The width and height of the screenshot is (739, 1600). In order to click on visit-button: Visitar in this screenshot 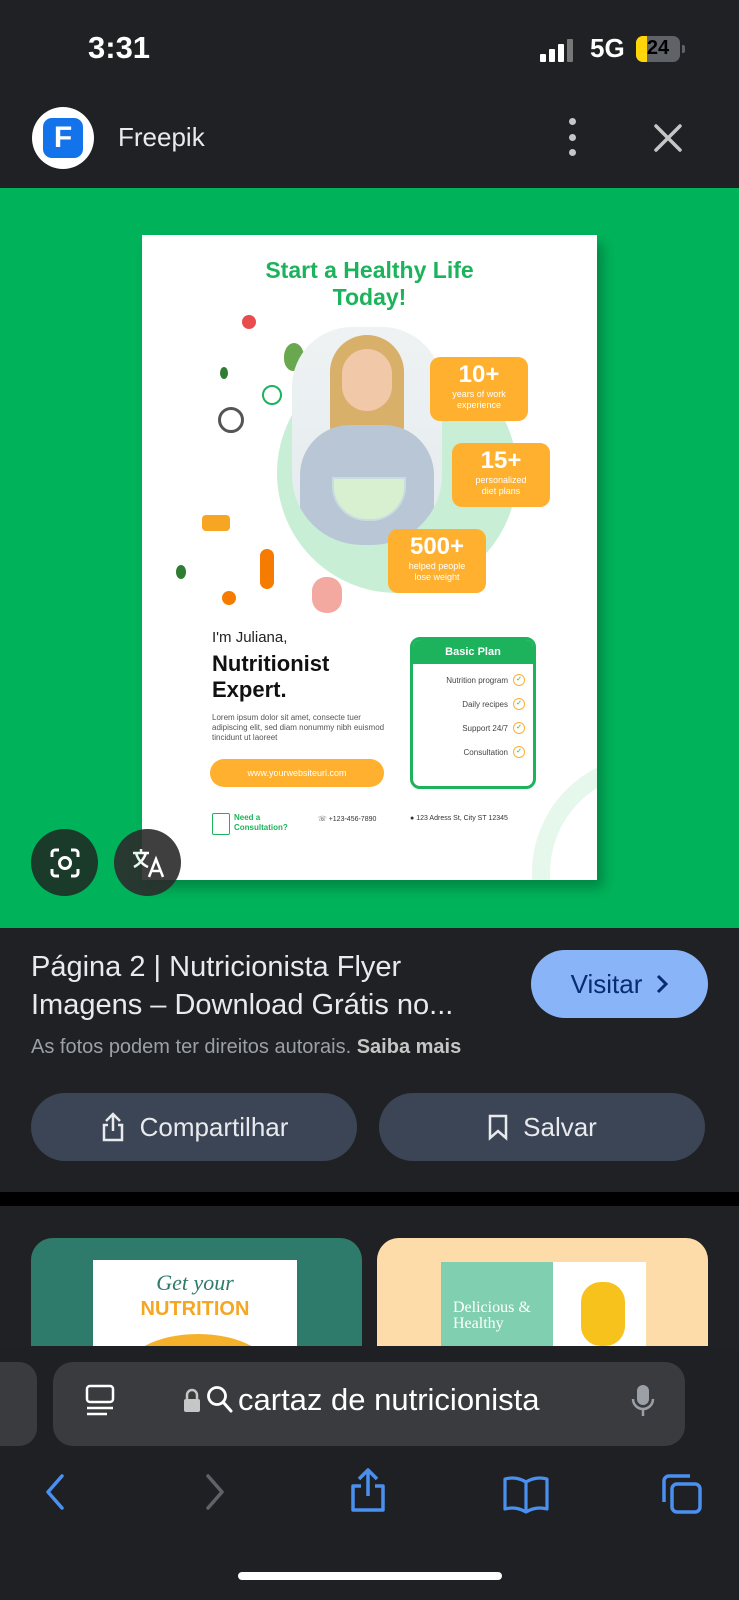, I will do `click(619, 984)`.